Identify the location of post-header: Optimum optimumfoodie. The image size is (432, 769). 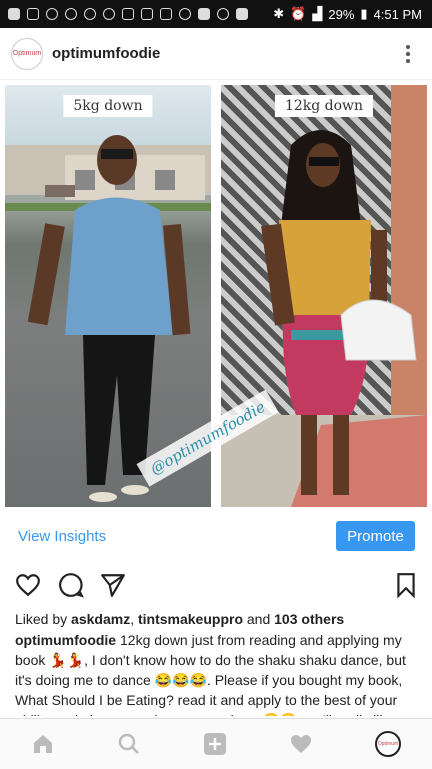
(216, 54).